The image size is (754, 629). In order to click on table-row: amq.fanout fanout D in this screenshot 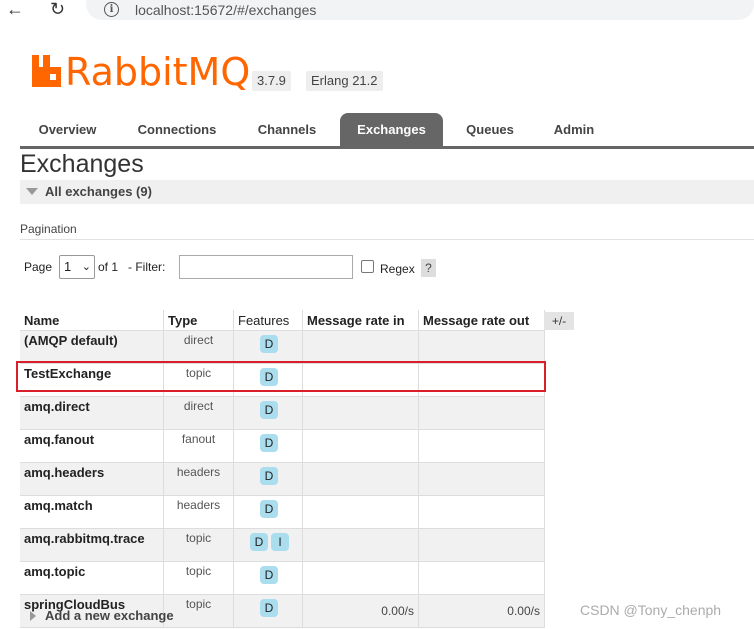, I will do `click(282, 446)`.